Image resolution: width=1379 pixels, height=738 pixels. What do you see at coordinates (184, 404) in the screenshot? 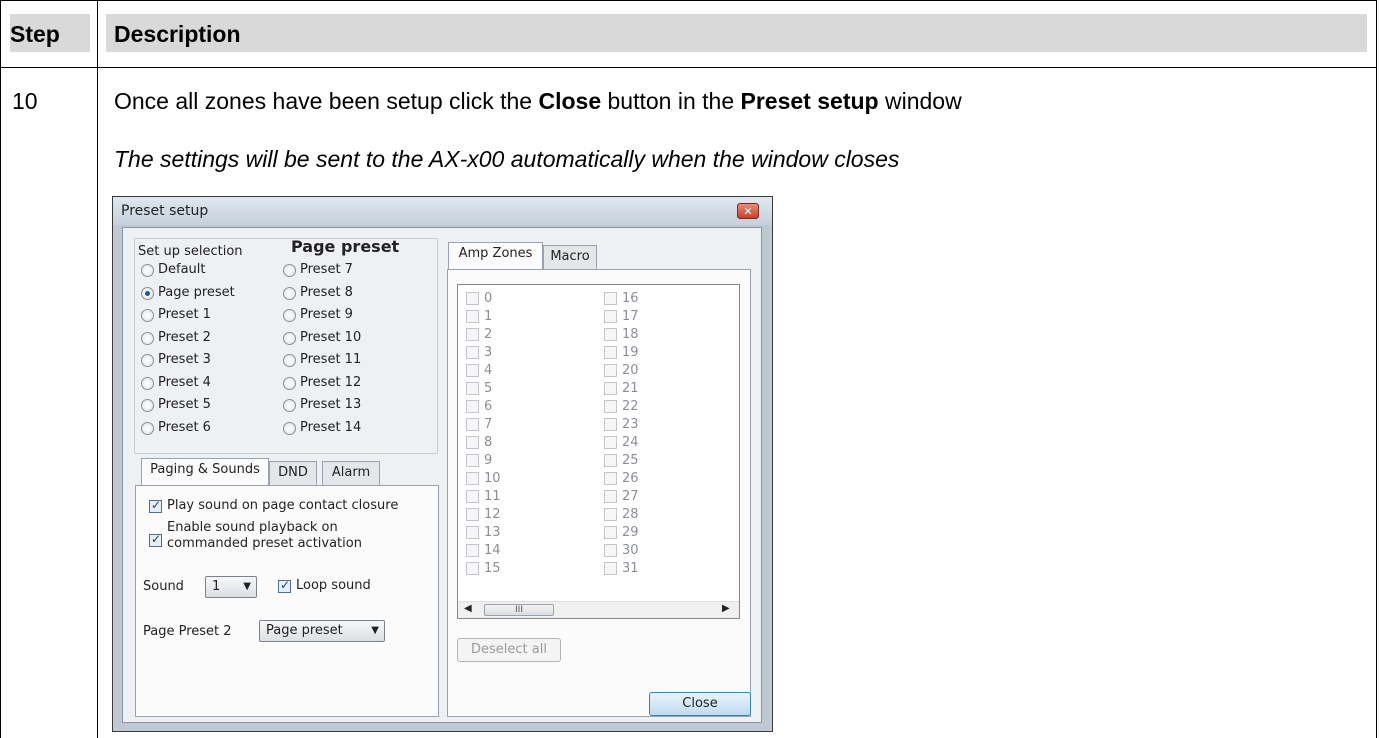
I see `preset-radio-label: Preset 5` at bounding box center [184, 404].